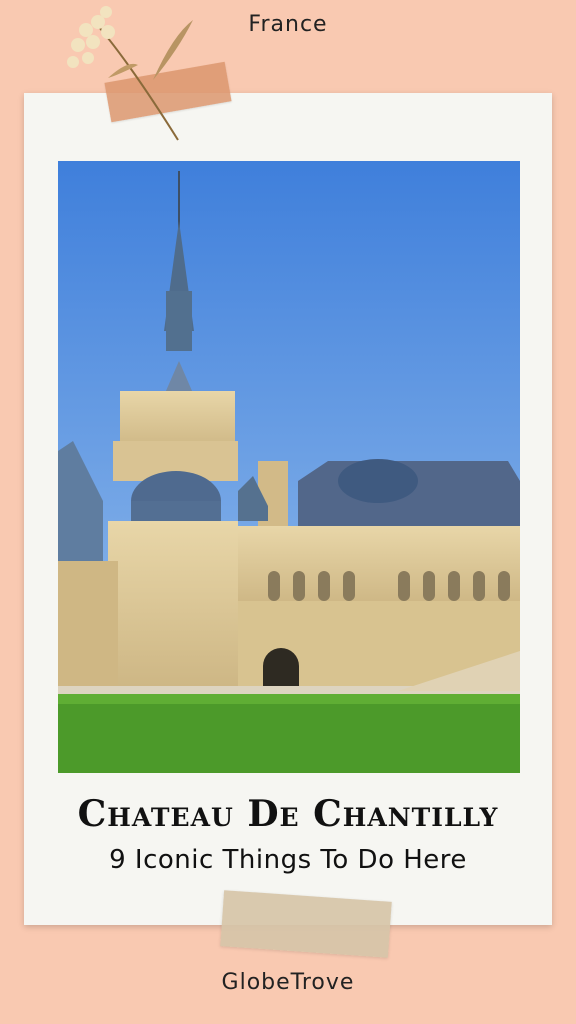 This screenshot has width=576, height=1024. Describe the element at coordinates (288, 860) in the screenshot. I see `card-subtitle: 9 Iconic Things To Do Here` at that location.